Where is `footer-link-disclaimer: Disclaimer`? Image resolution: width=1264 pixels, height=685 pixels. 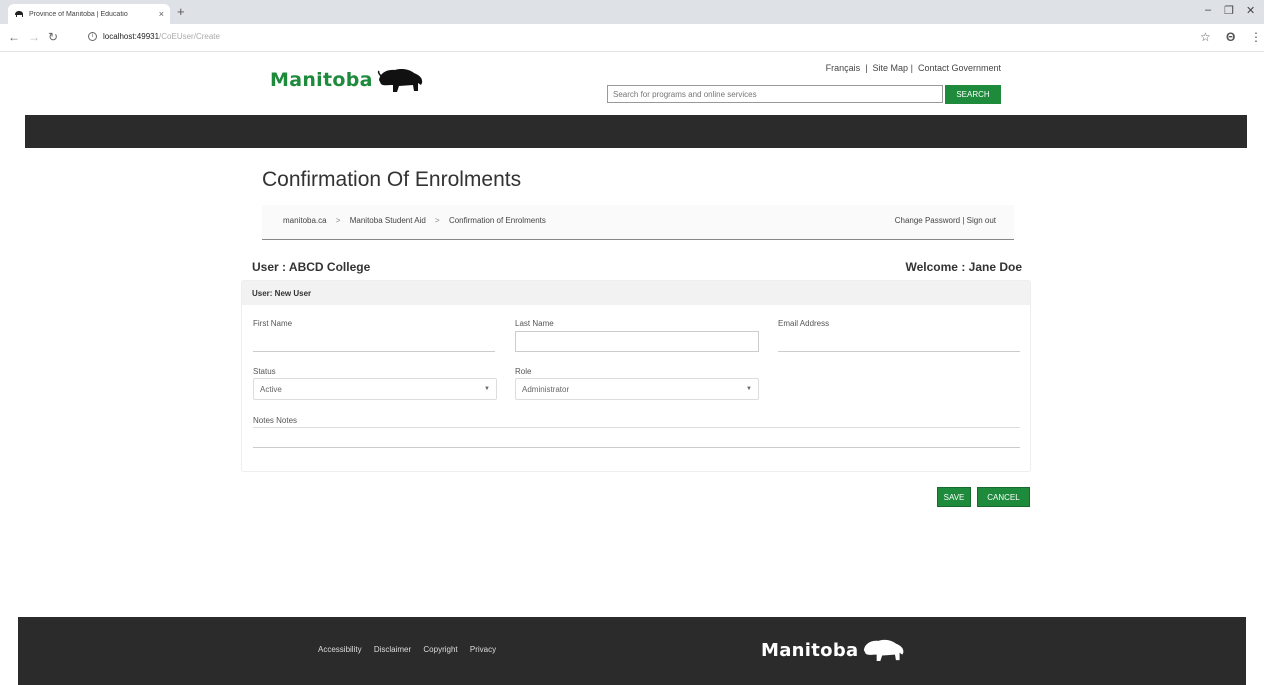
footer-link-disclaimer: Disclaimer is located at coordinates (392, 649).